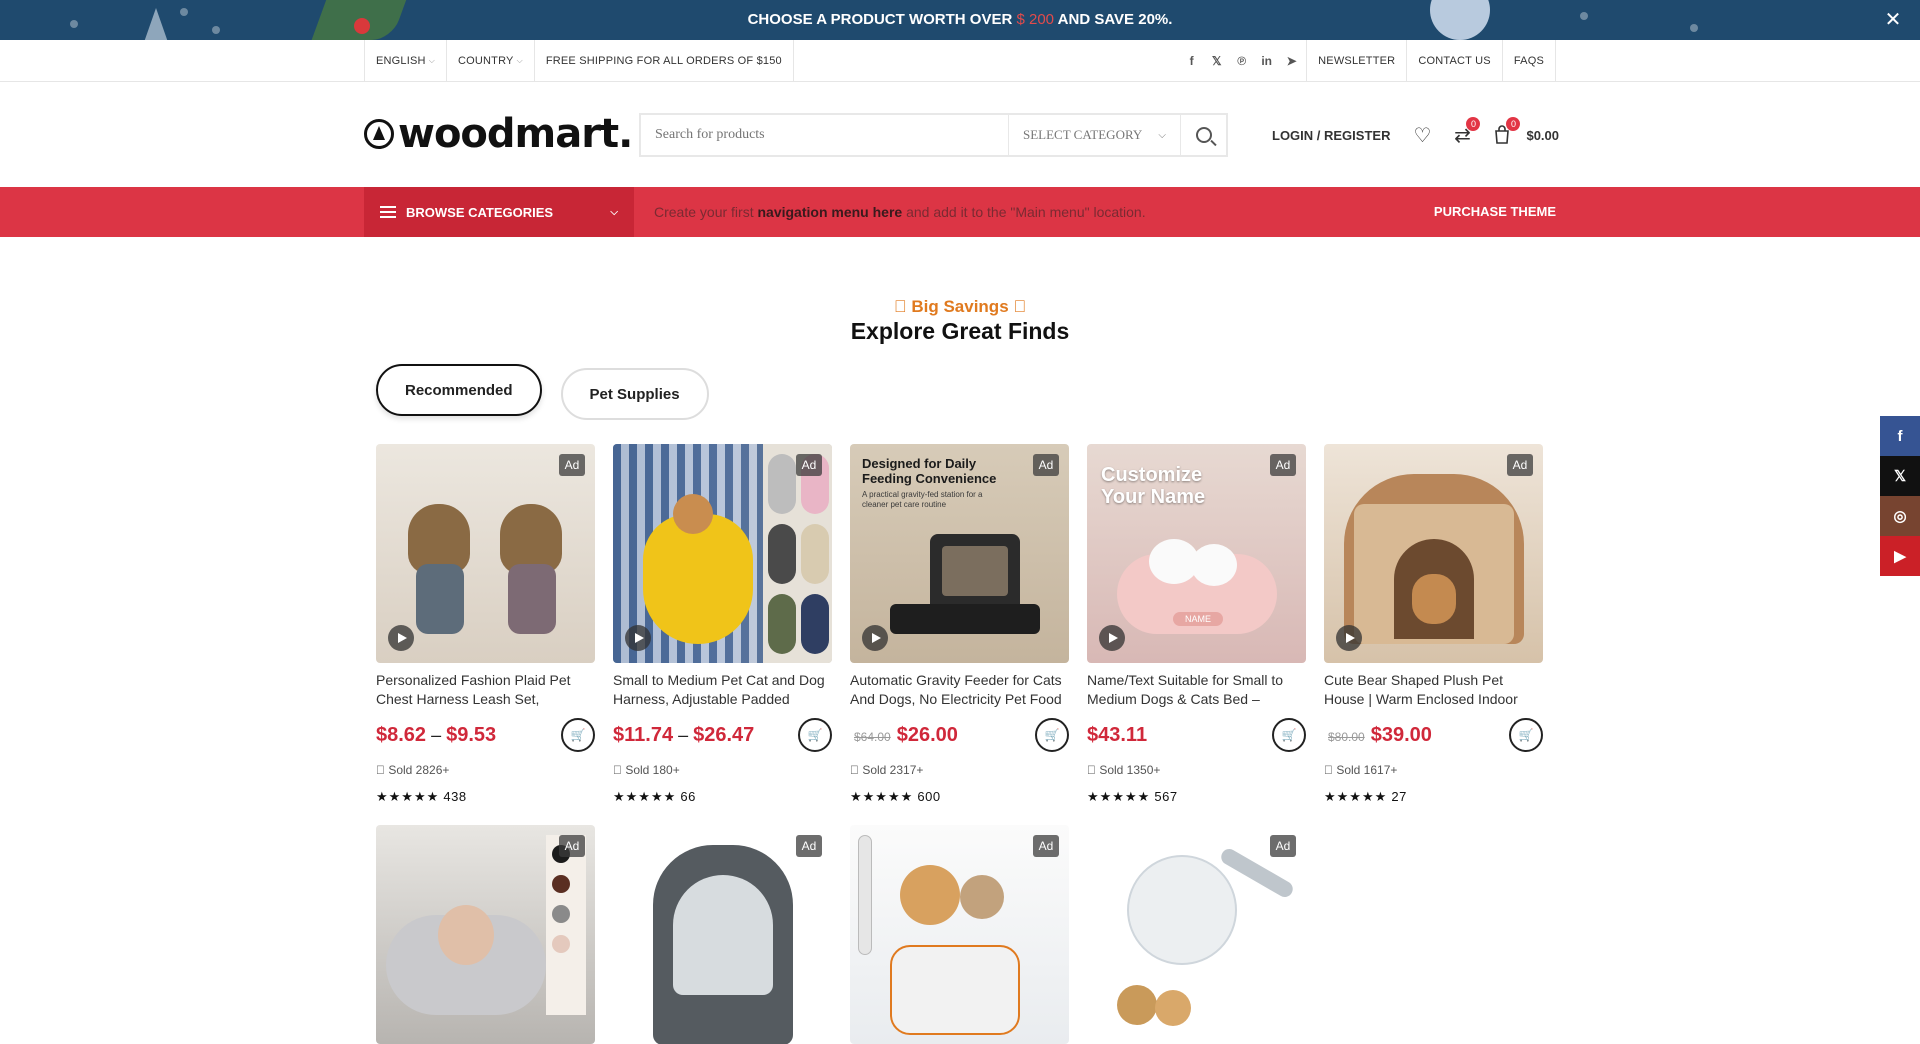  I want to click on current-price: $26.00, so click(927, 734).